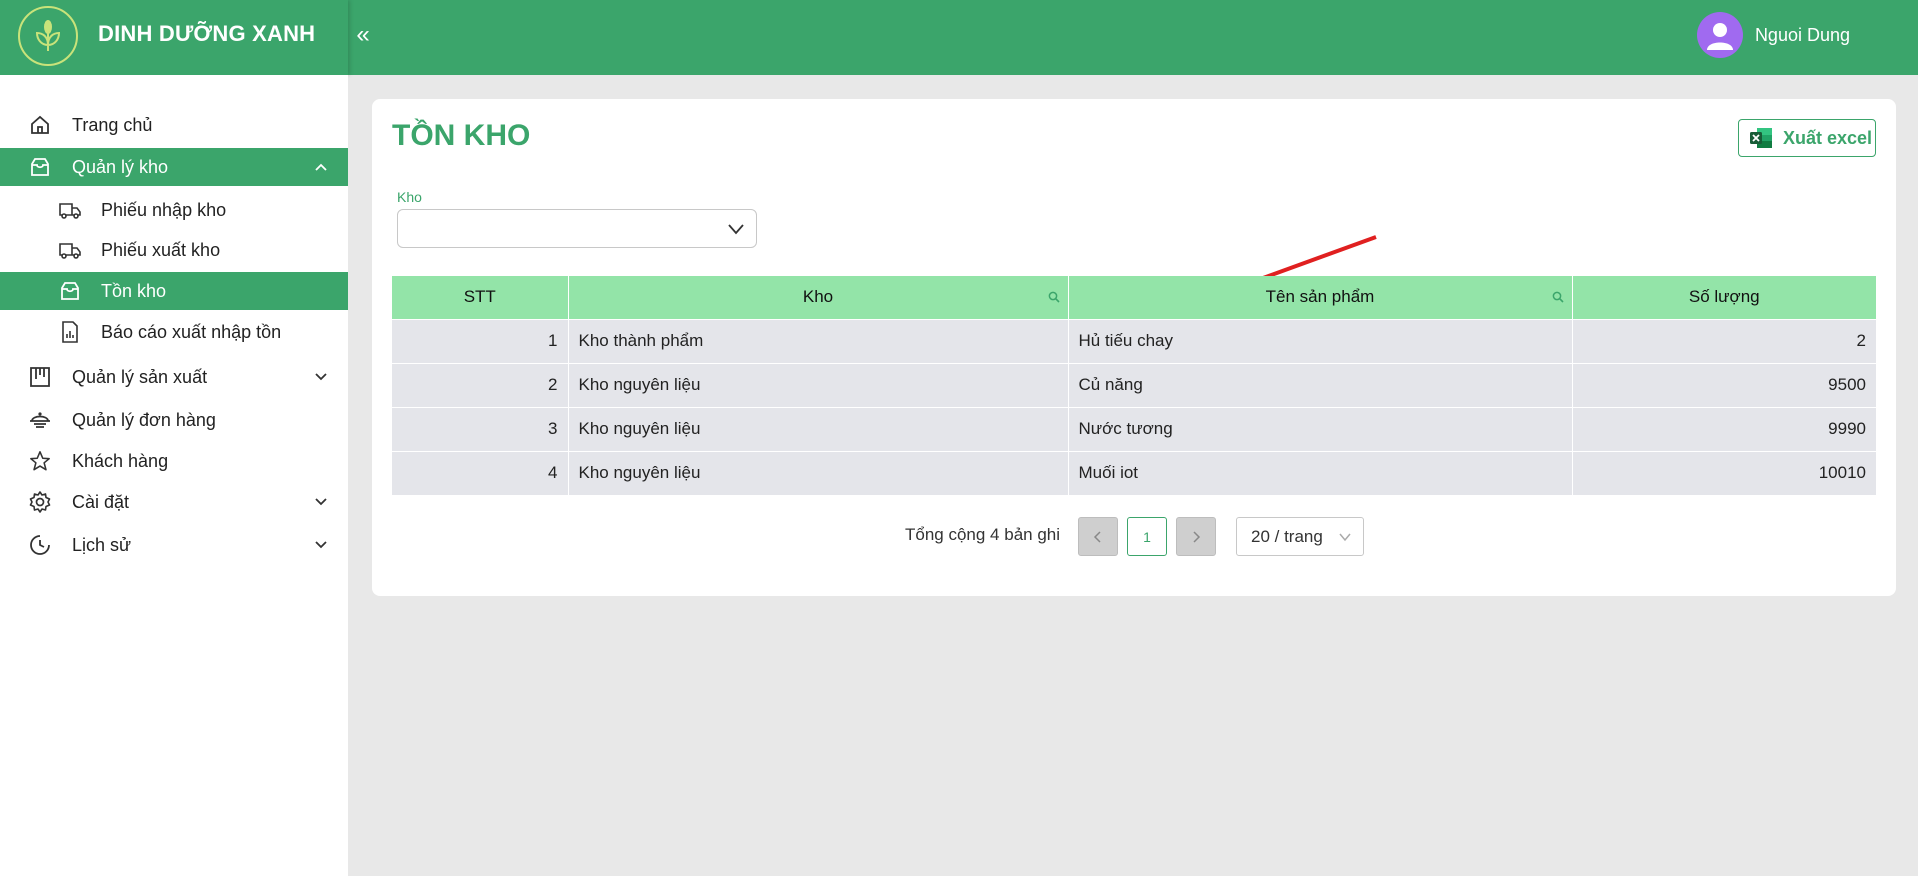 Image resolution: width=1918 pixels, height=876 pixels. I want to click on report-icon, so click(70, 332).